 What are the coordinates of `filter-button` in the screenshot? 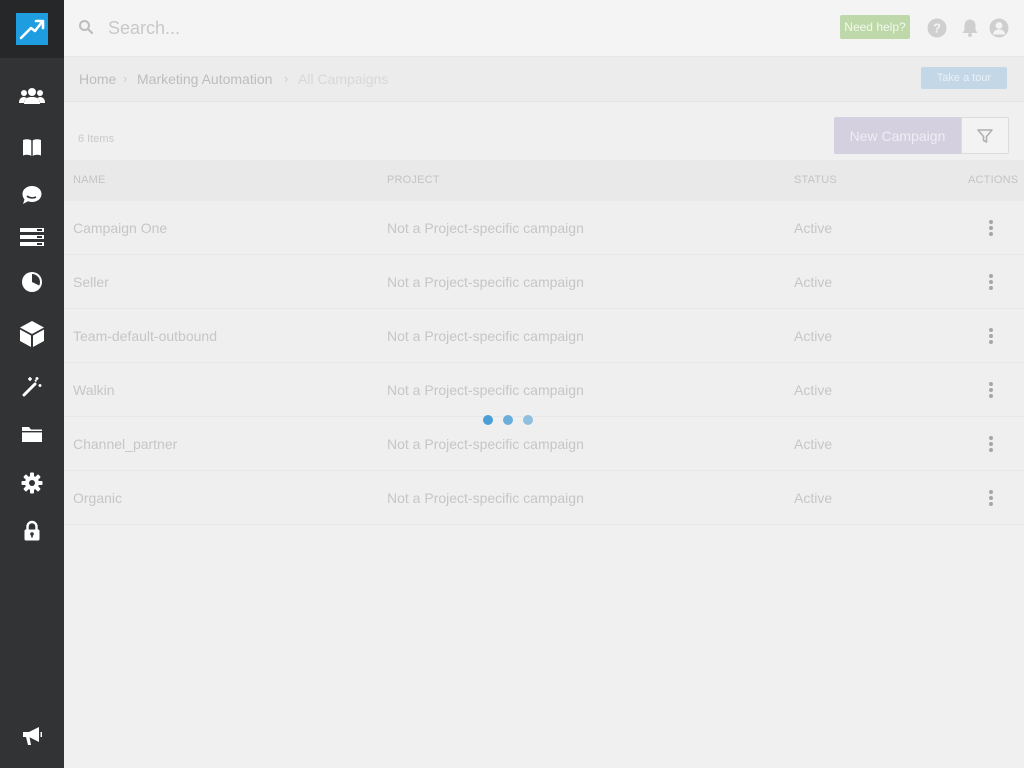 It's located at (985, 135).